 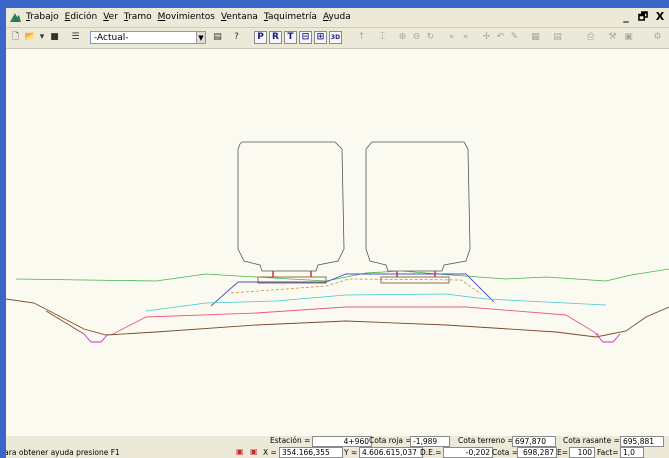 I want to click on cota-terreno-label: Cota terreno =, so click(x=486, y=440).